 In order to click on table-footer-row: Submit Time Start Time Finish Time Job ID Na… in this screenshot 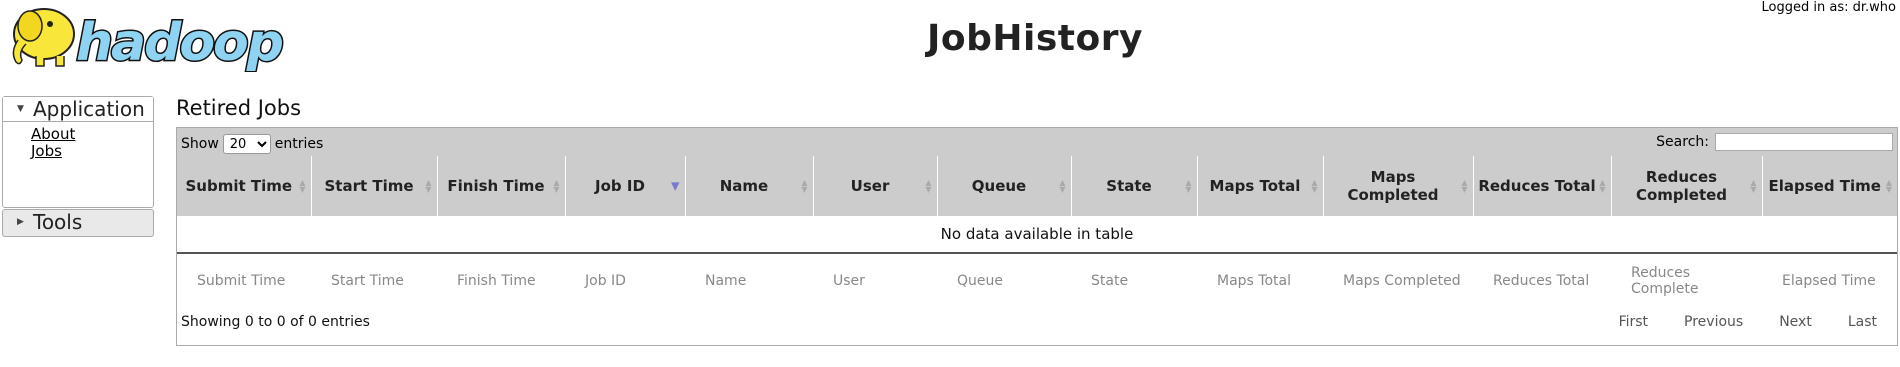, I will do `click(1037, 280)`.